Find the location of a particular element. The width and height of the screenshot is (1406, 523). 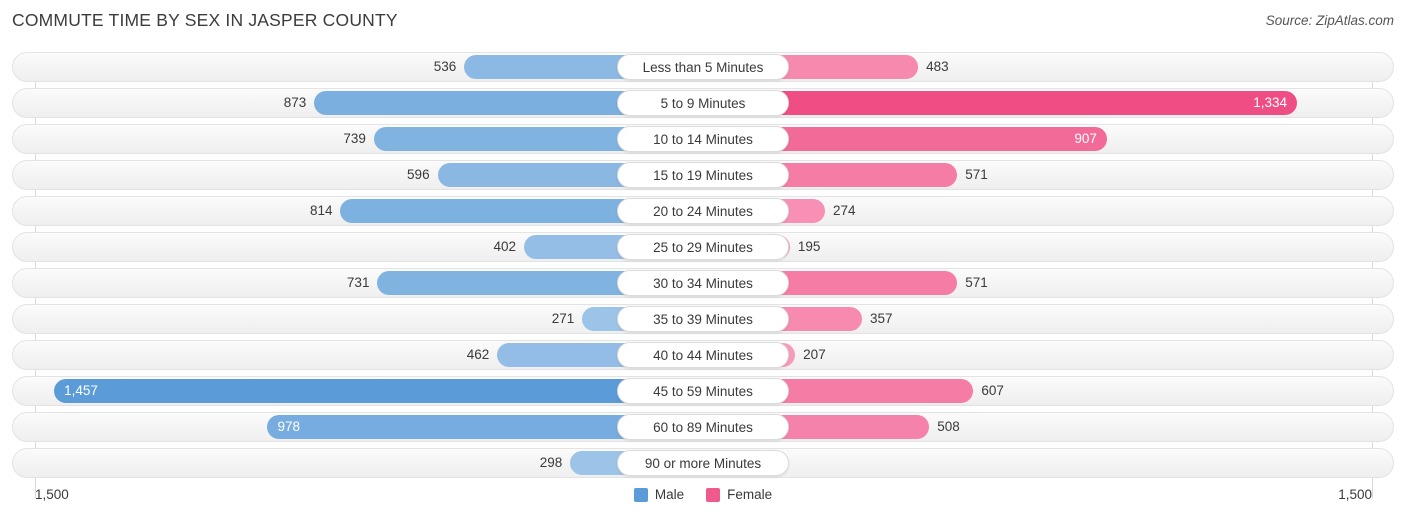

chart-row: 596 571 15 to 19 Minutes is located at coordinates (703, 175).